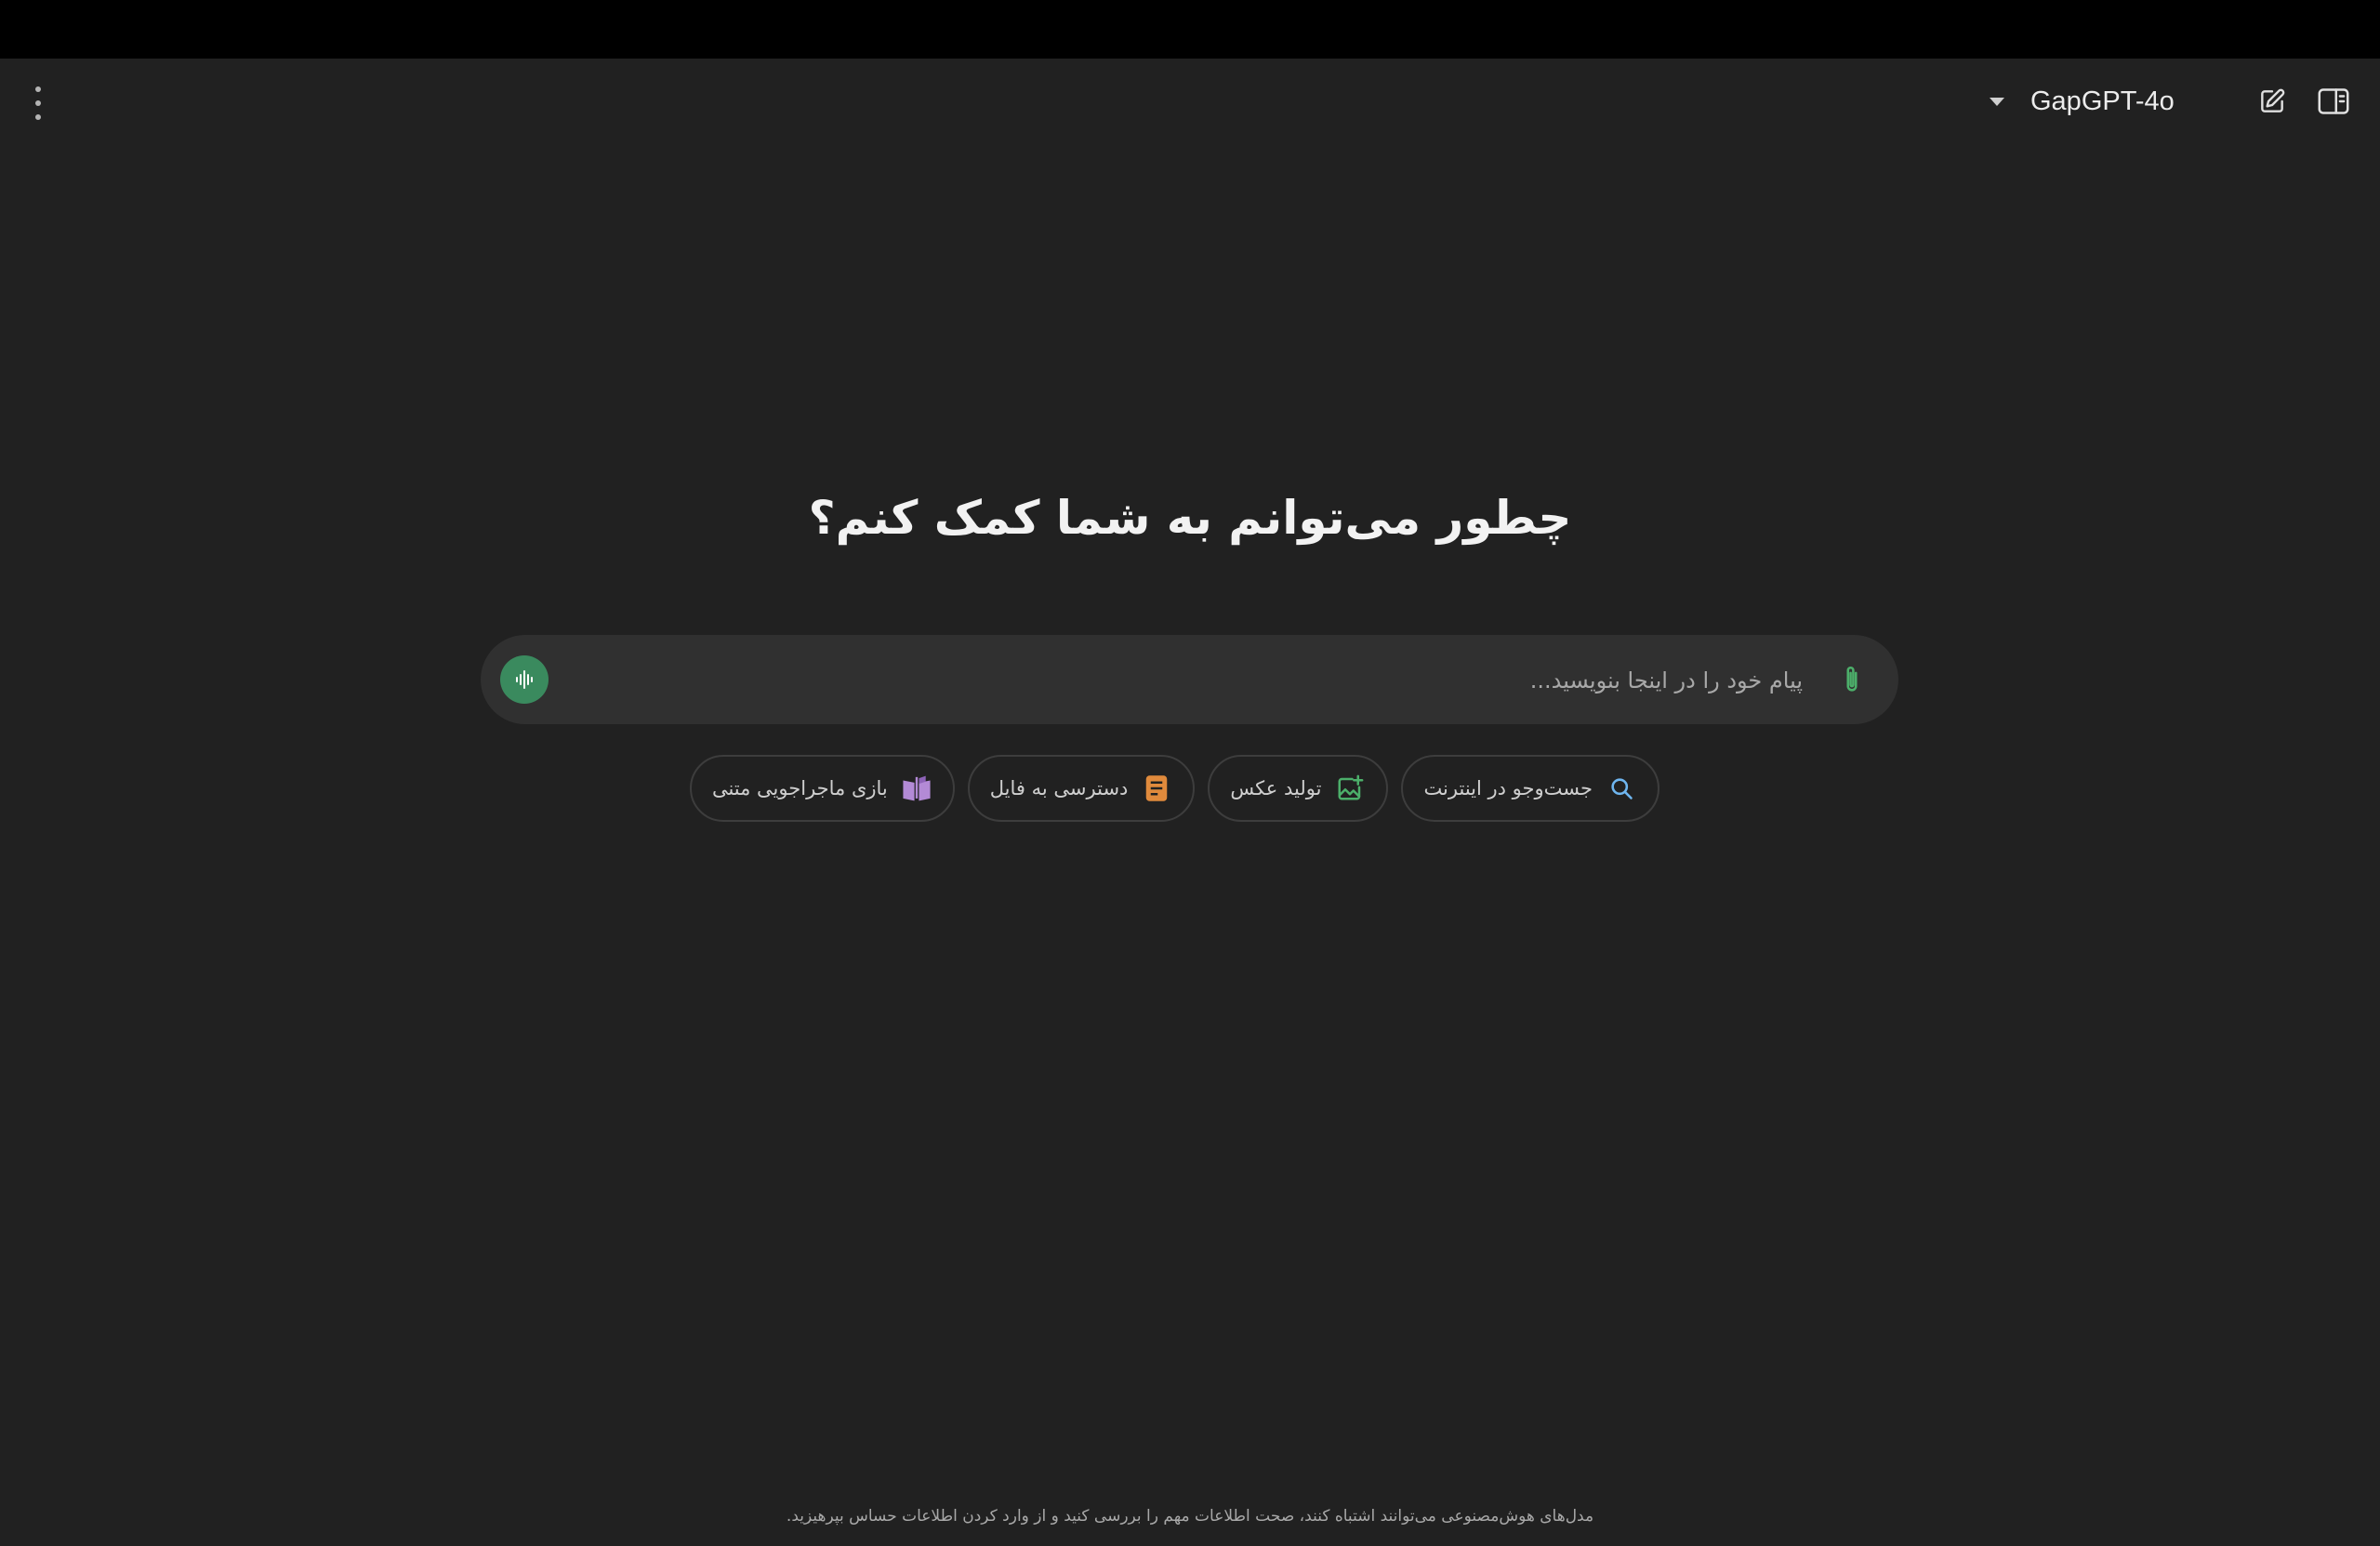 The height and width of the screenshot is (1546, 2380). I want to click on chip-web-search: جست‌وجو در اینترنت, so click(1530, 788).